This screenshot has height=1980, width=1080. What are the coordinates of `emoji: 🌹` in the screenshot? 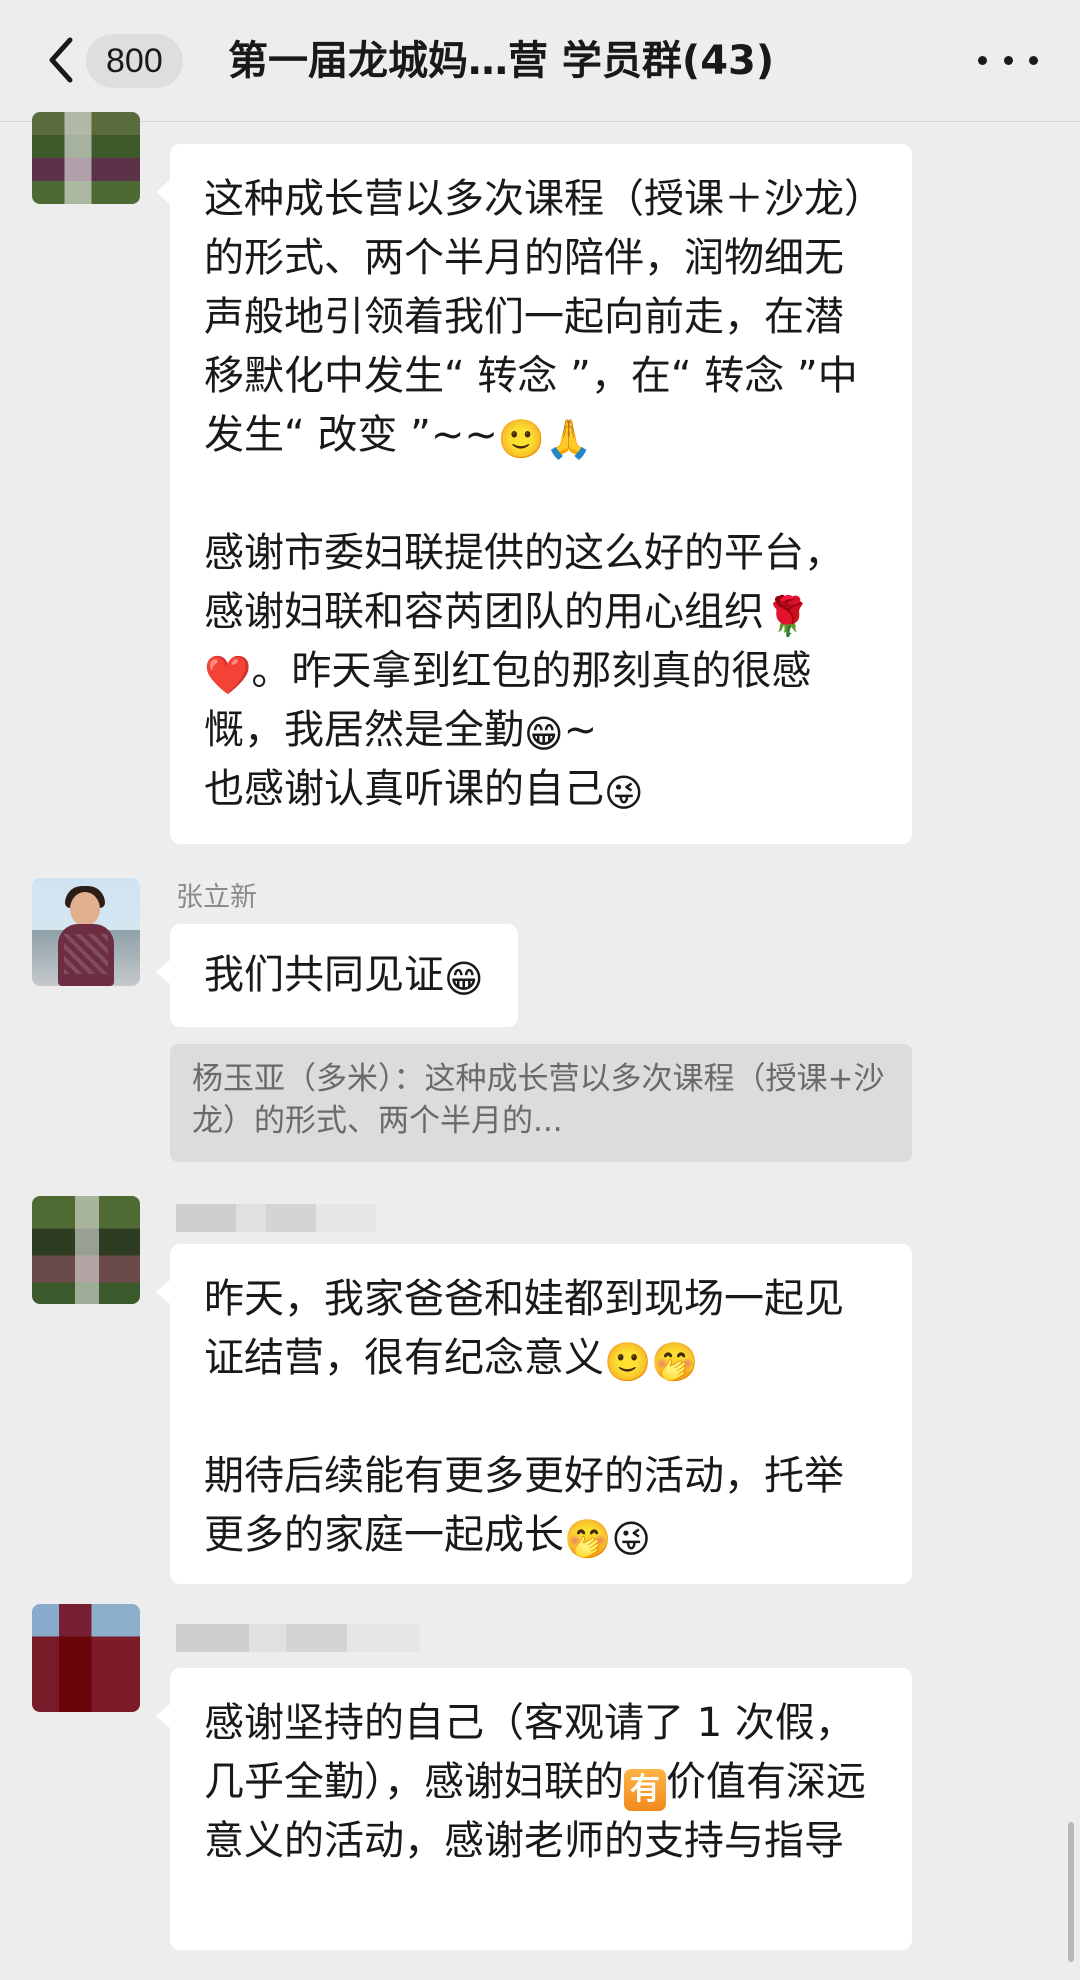 It's located at (788, 616).